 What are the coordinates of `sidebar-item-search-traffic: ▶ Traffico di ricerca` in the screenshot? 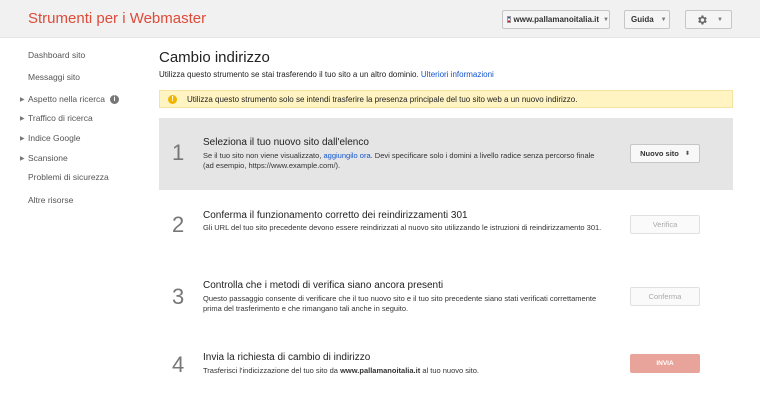 It's located at (74, 118).